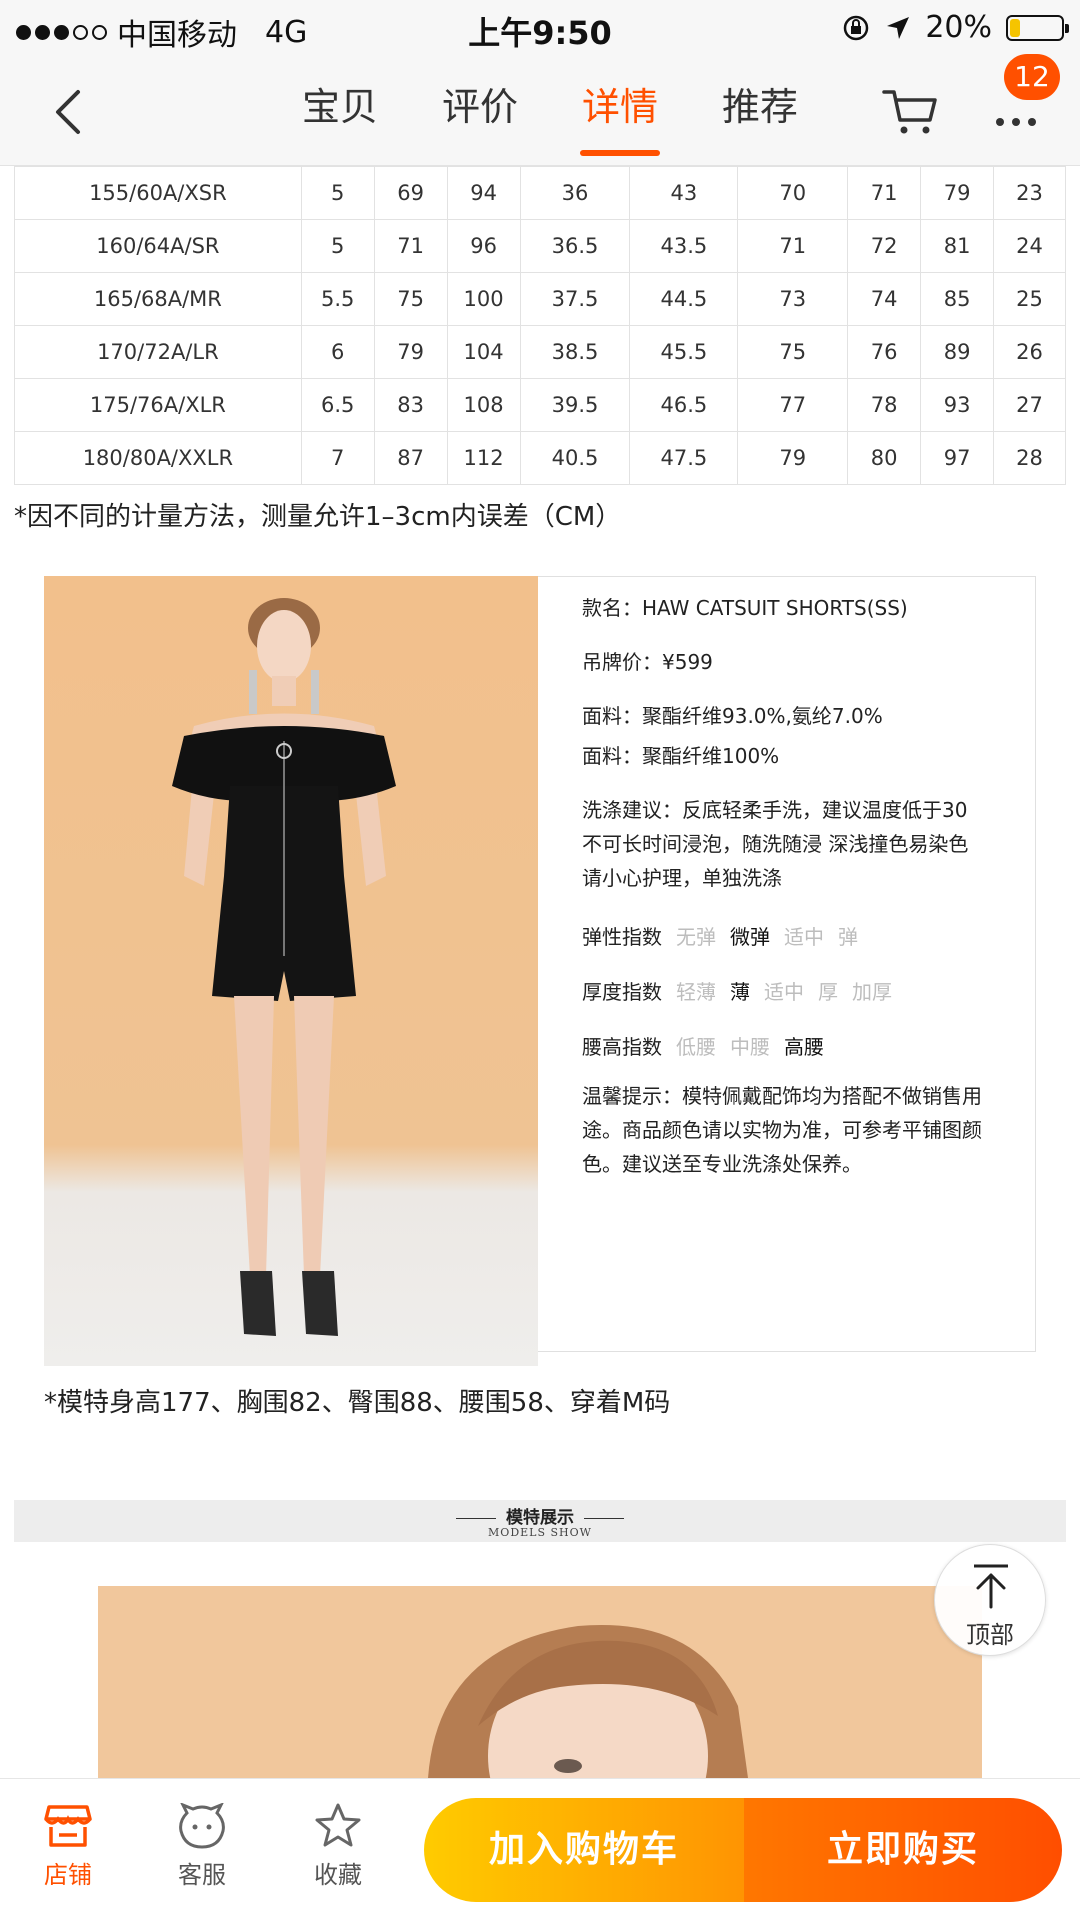 The height and width of the screenshot is (1920, 1080). What do you see at coordinates (483, 458) in the screenshot?
I see `measurement-cell: 112` at bounding box center [483, 458].